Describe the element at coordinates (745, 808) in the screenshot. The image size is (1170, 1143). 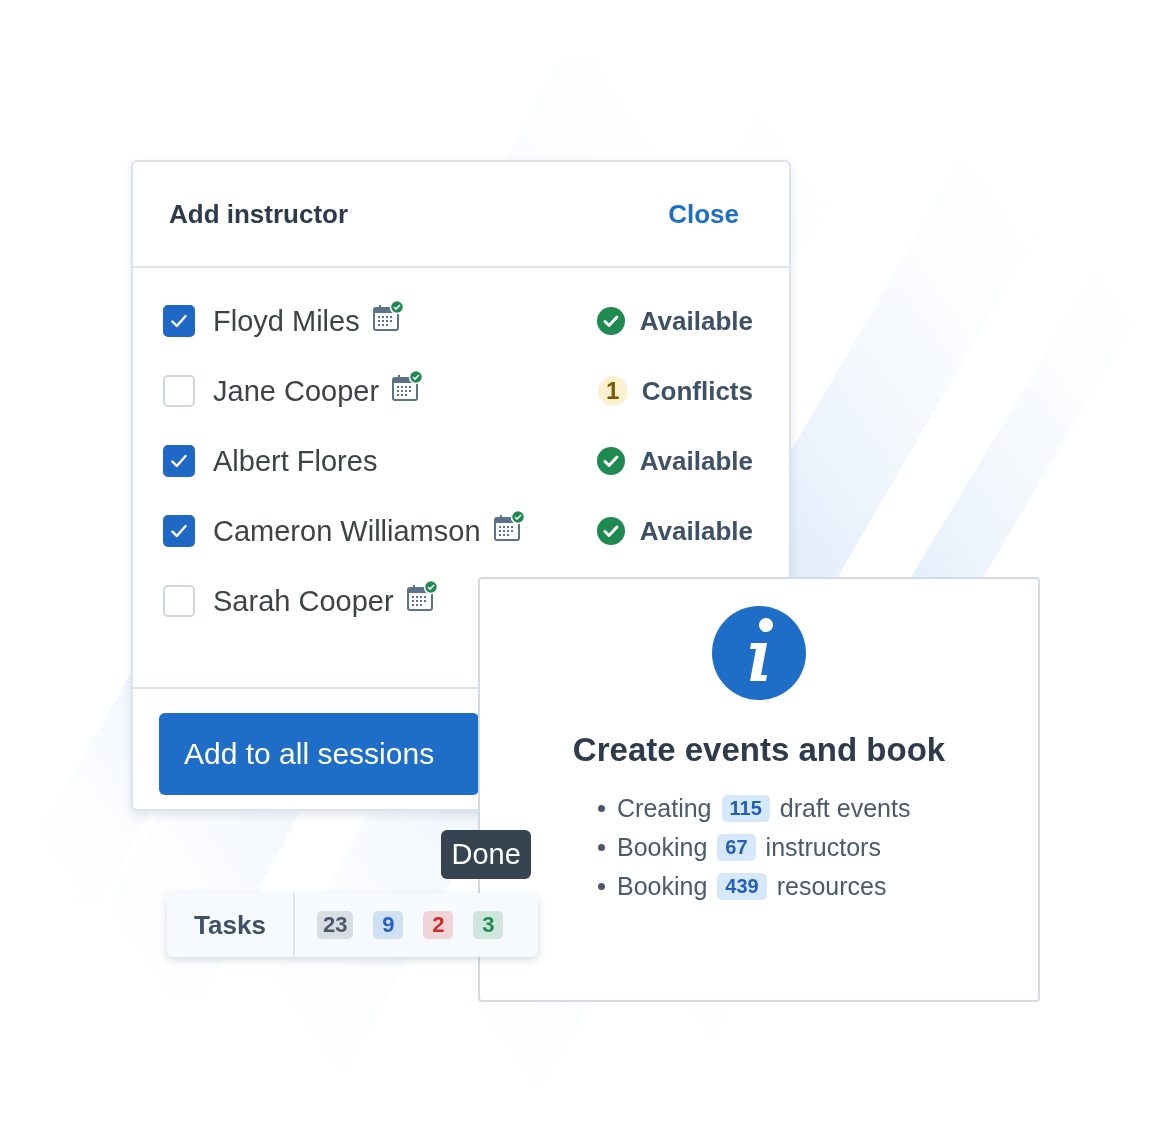
I see `count-badge: 115` at that location.